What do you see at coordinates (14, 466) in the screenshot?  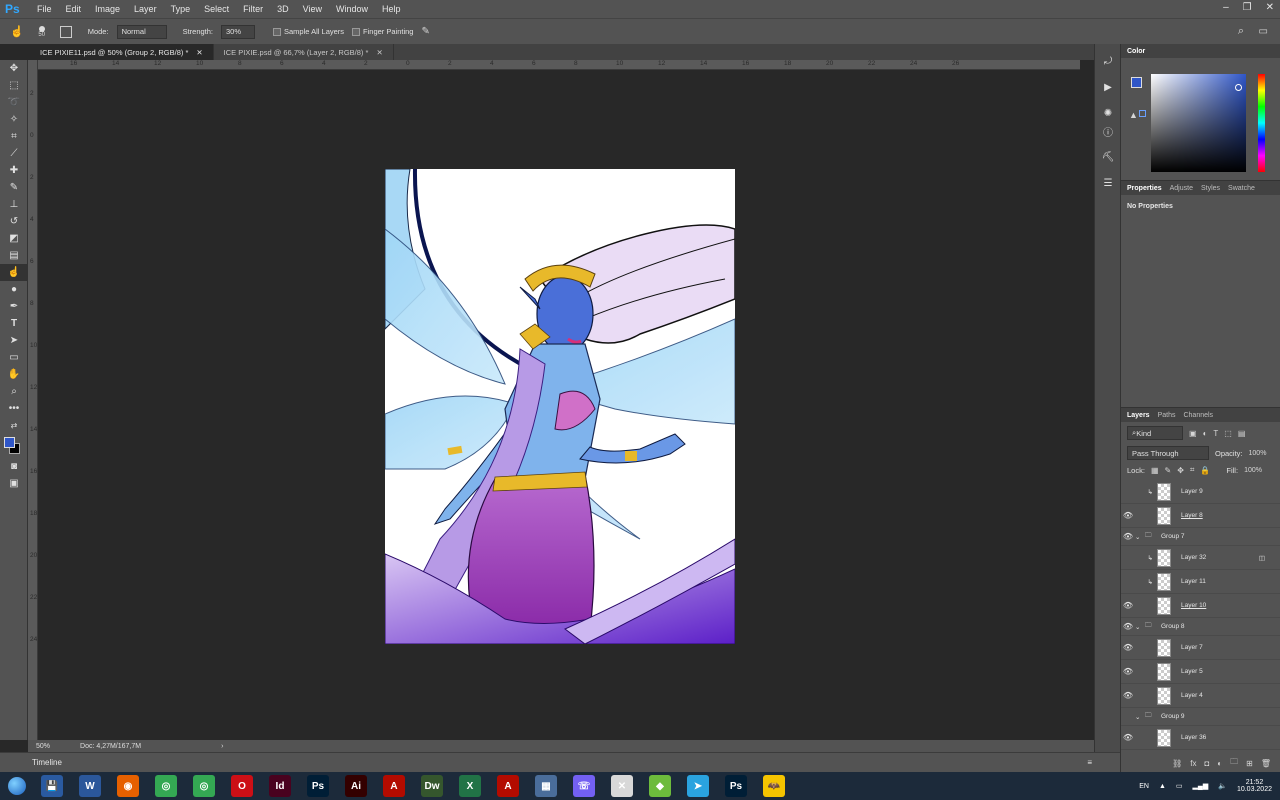 I see `quick-mask-icon: ◙` at bounding box center [14, 466].